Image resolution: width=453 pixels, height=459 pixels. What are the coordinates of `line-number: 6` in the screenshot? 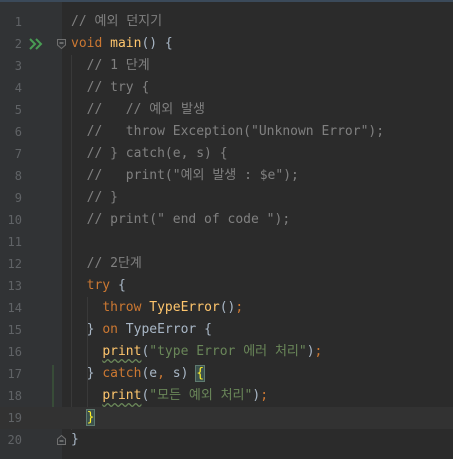 It's located at (11, 132).